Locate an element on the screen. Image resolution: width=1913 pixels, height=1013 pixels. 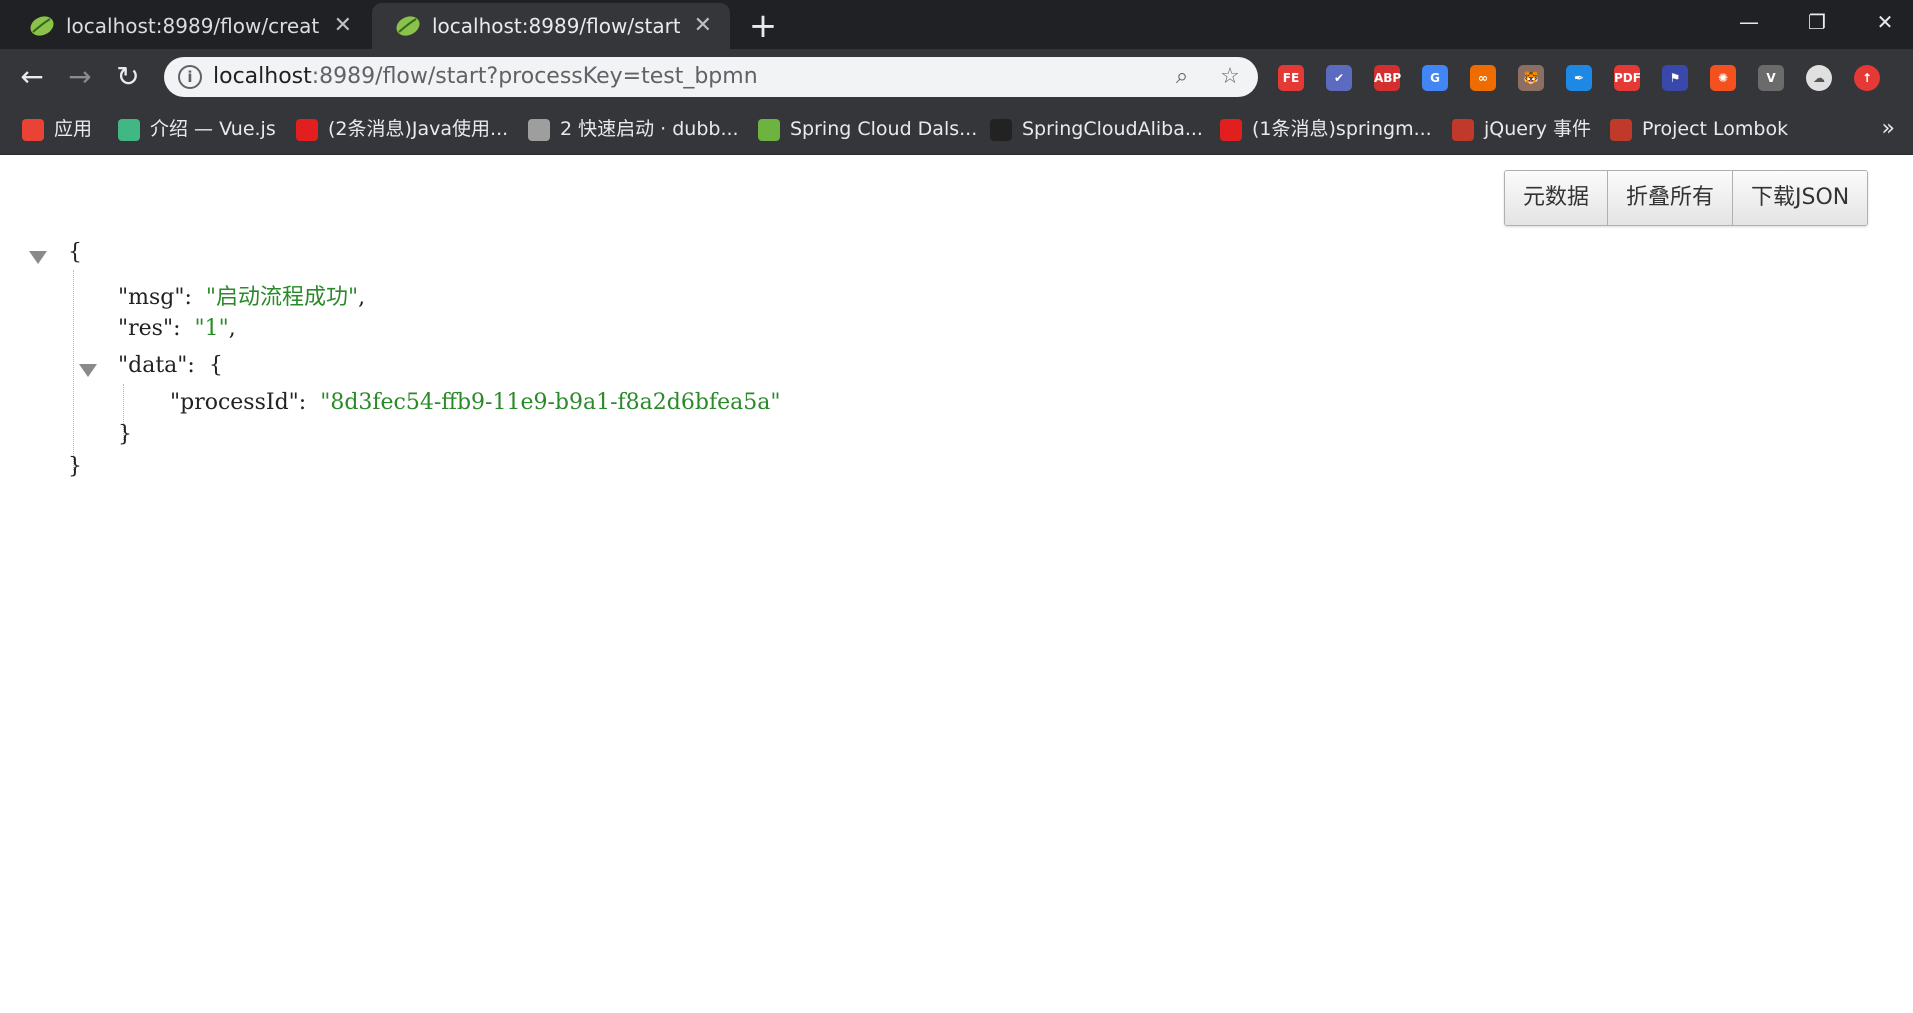
back-icon: ← is located at coordinates (32, 77).